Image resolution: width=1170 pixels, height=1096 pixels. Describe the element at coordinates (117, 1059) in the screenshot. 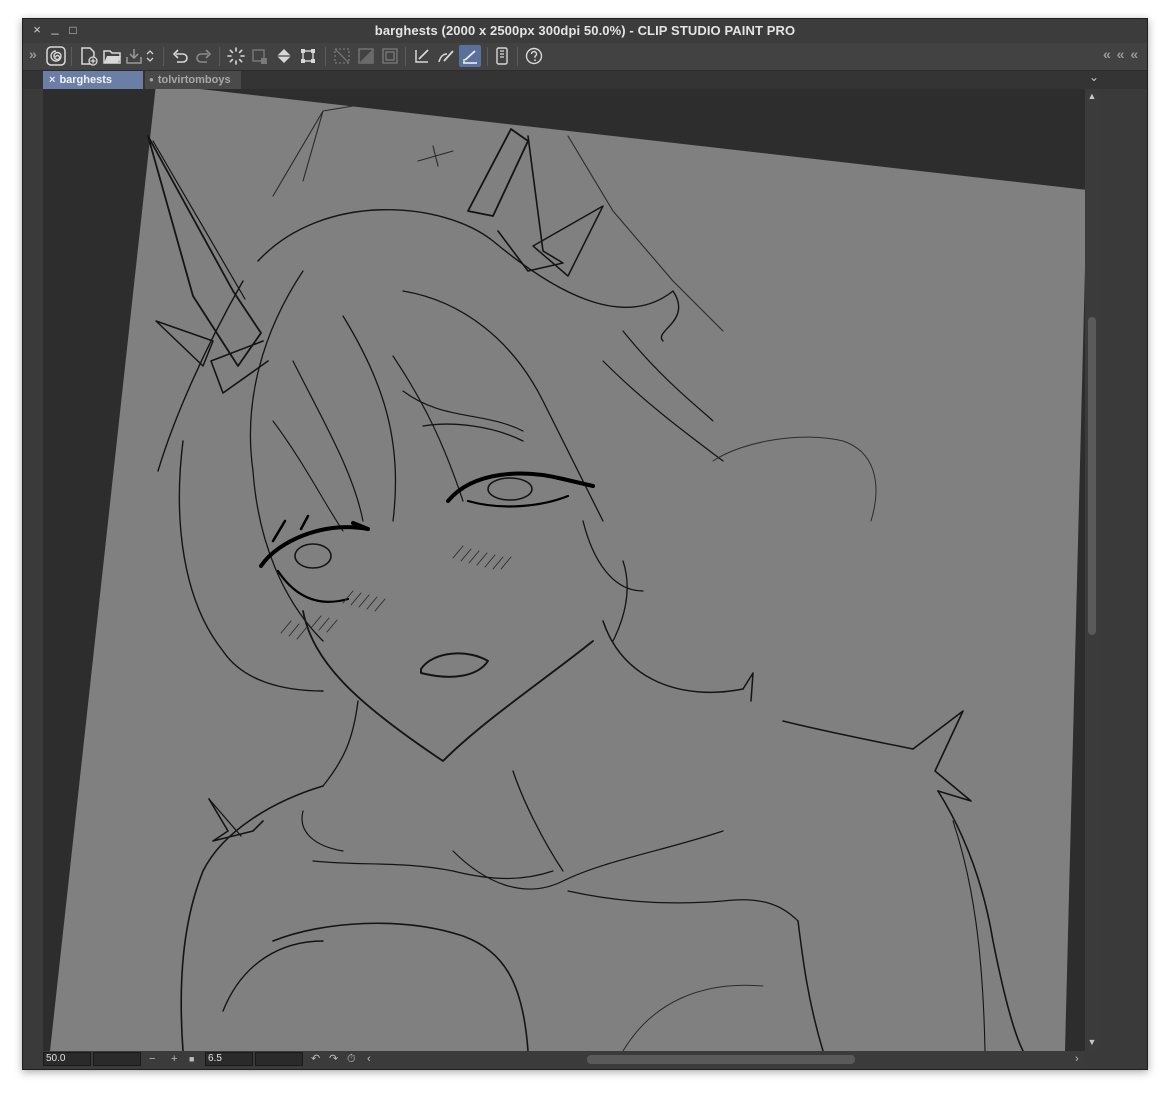

I see `zoom-slider` at that location.